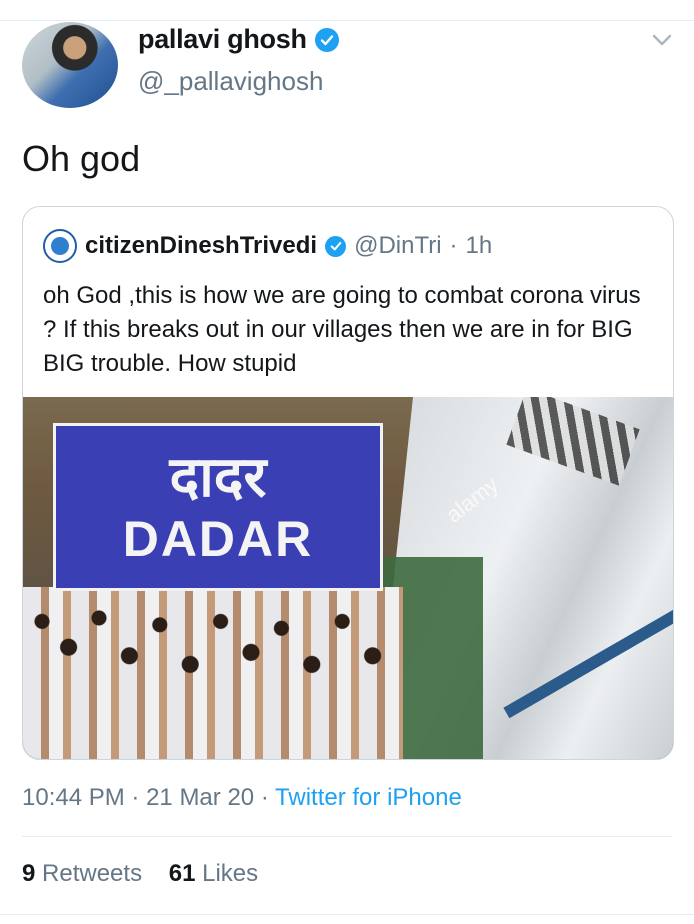 Image resolution: width=694 pixels, height=924 pixels. Describe the element at coordinates (398, 245) in the screenshot. I see `quoted-handle: @DinTri` at that location.